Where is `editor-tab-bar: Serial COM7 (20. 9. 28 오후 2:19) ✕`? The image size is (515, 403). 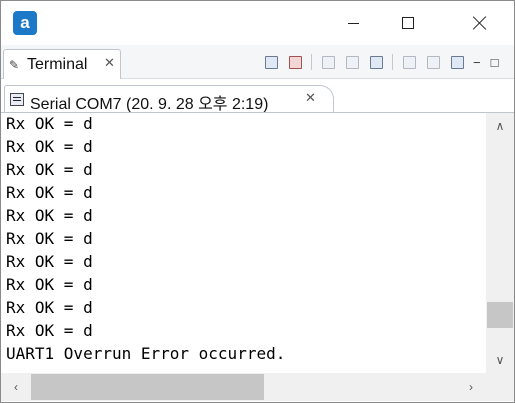
editor-tab-bar: Serial COM7 (20. 9. 28 오후 2:19) ✕ is located at coordinates (257, 96).